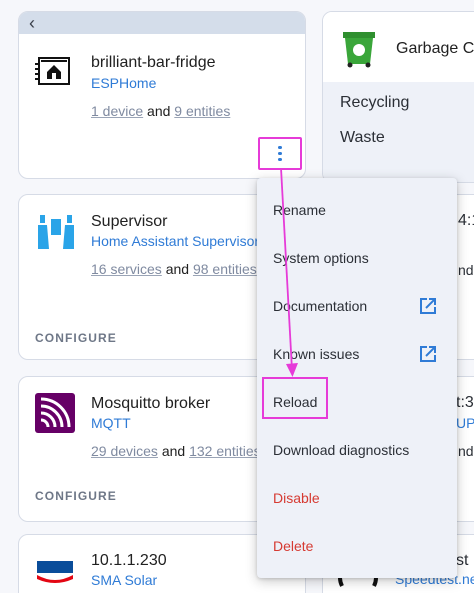  Describe the element at coordinates (375, 102) in the screenshot. I see `garbage-item: Recycling` at that location.